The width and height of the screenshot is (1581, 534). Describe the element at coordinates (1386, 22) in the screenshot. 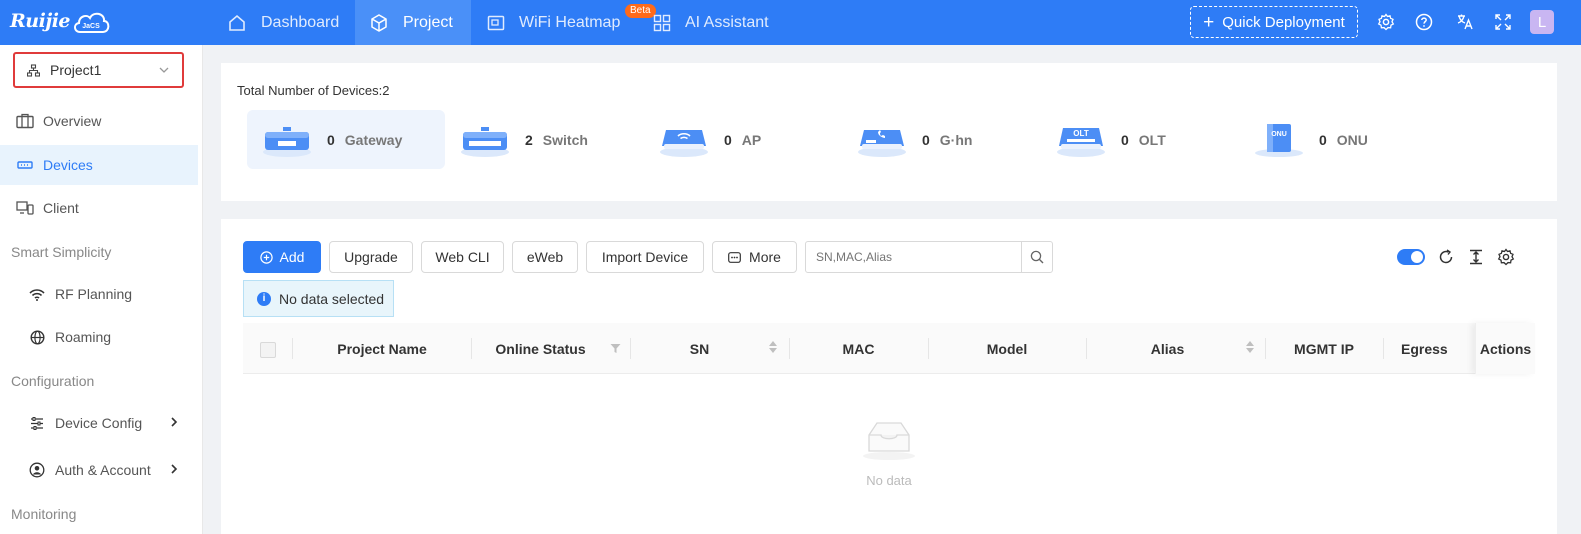

I see `settings-icon` at that location.